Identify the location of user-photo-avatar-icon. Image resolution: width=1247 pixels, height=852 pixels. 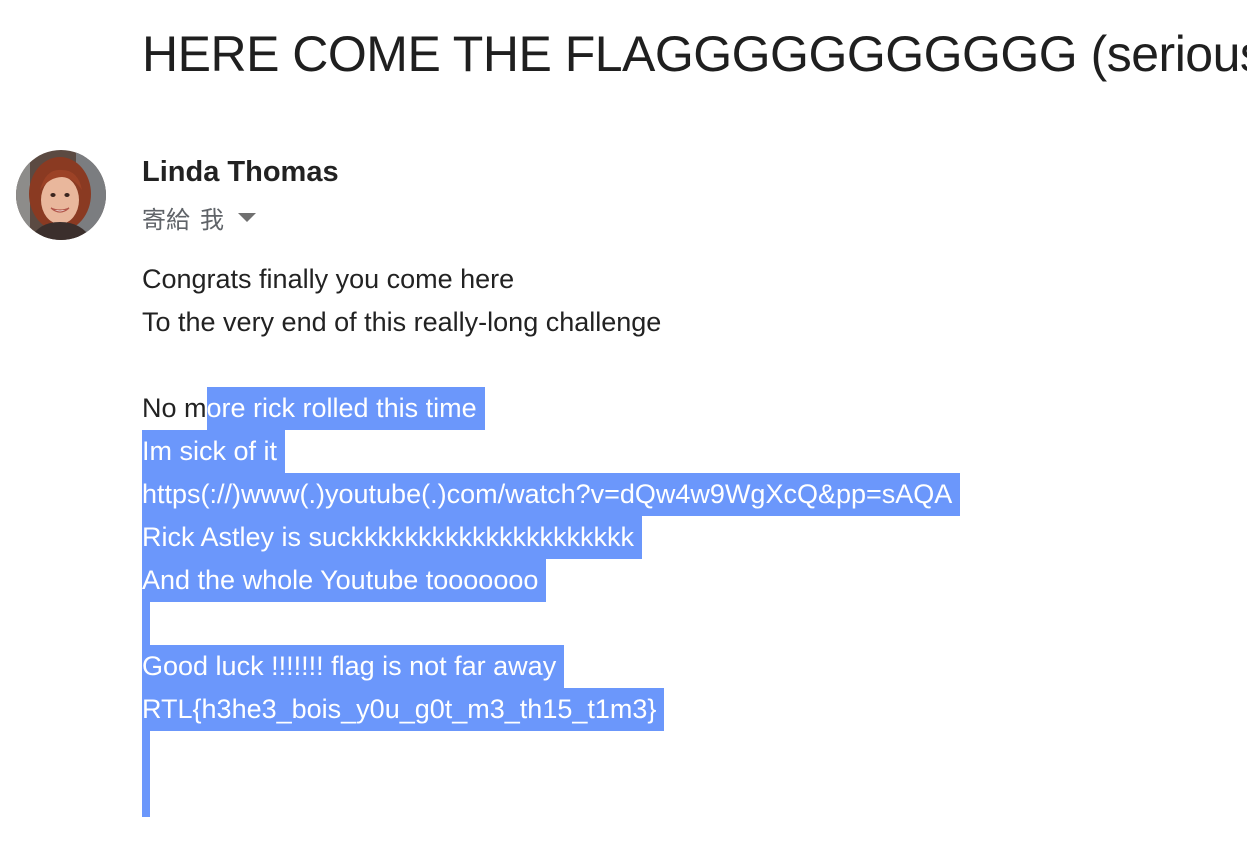
(61, 195).